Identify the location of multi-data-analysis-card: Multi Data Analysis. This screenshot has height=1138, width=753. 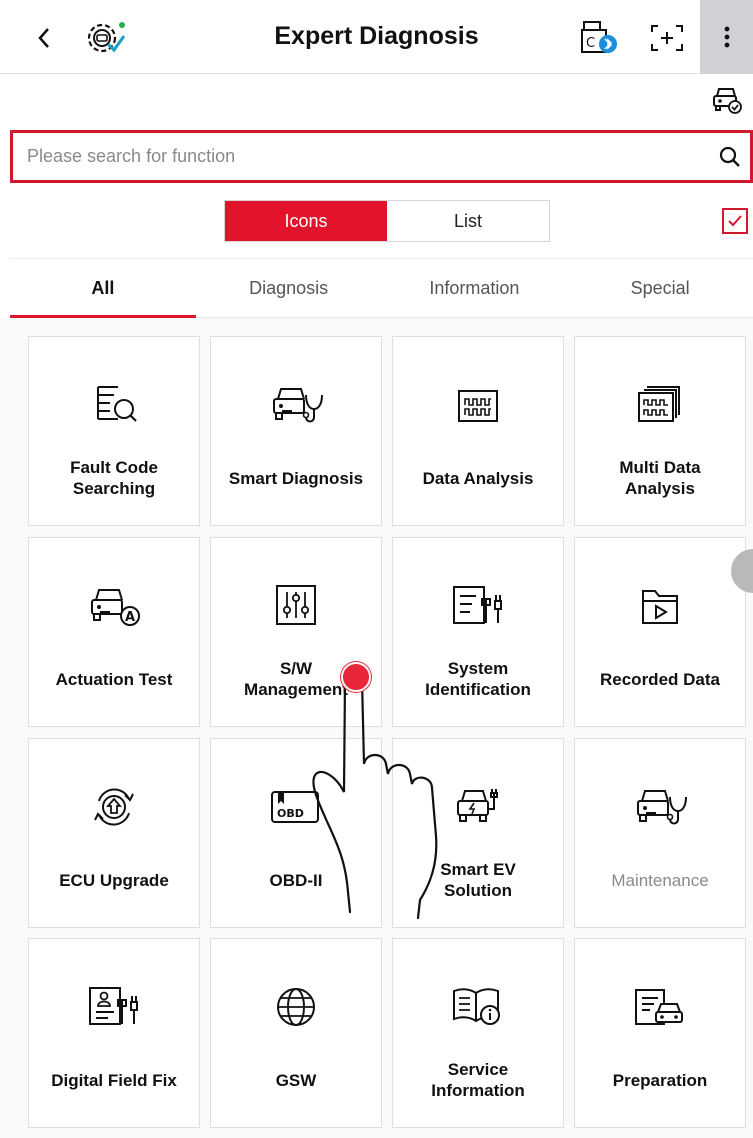
(660, 431).